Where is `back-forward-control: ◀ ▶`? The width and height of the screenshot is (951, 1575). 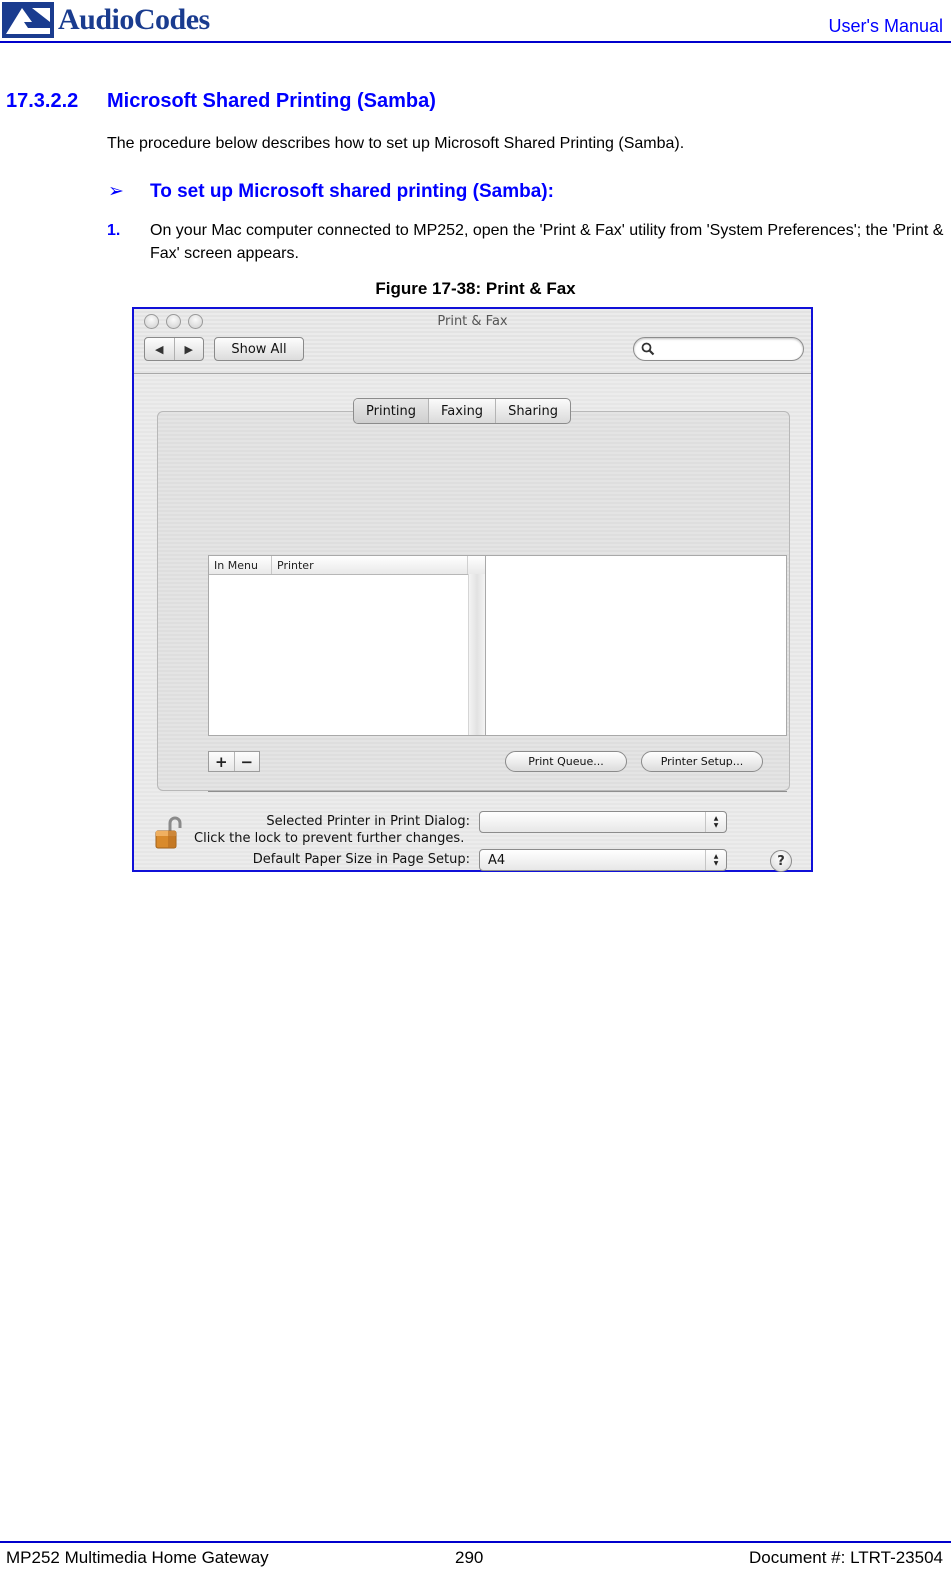
back-forward-control: ◀ ▶ is located at coordinates (174, 349).